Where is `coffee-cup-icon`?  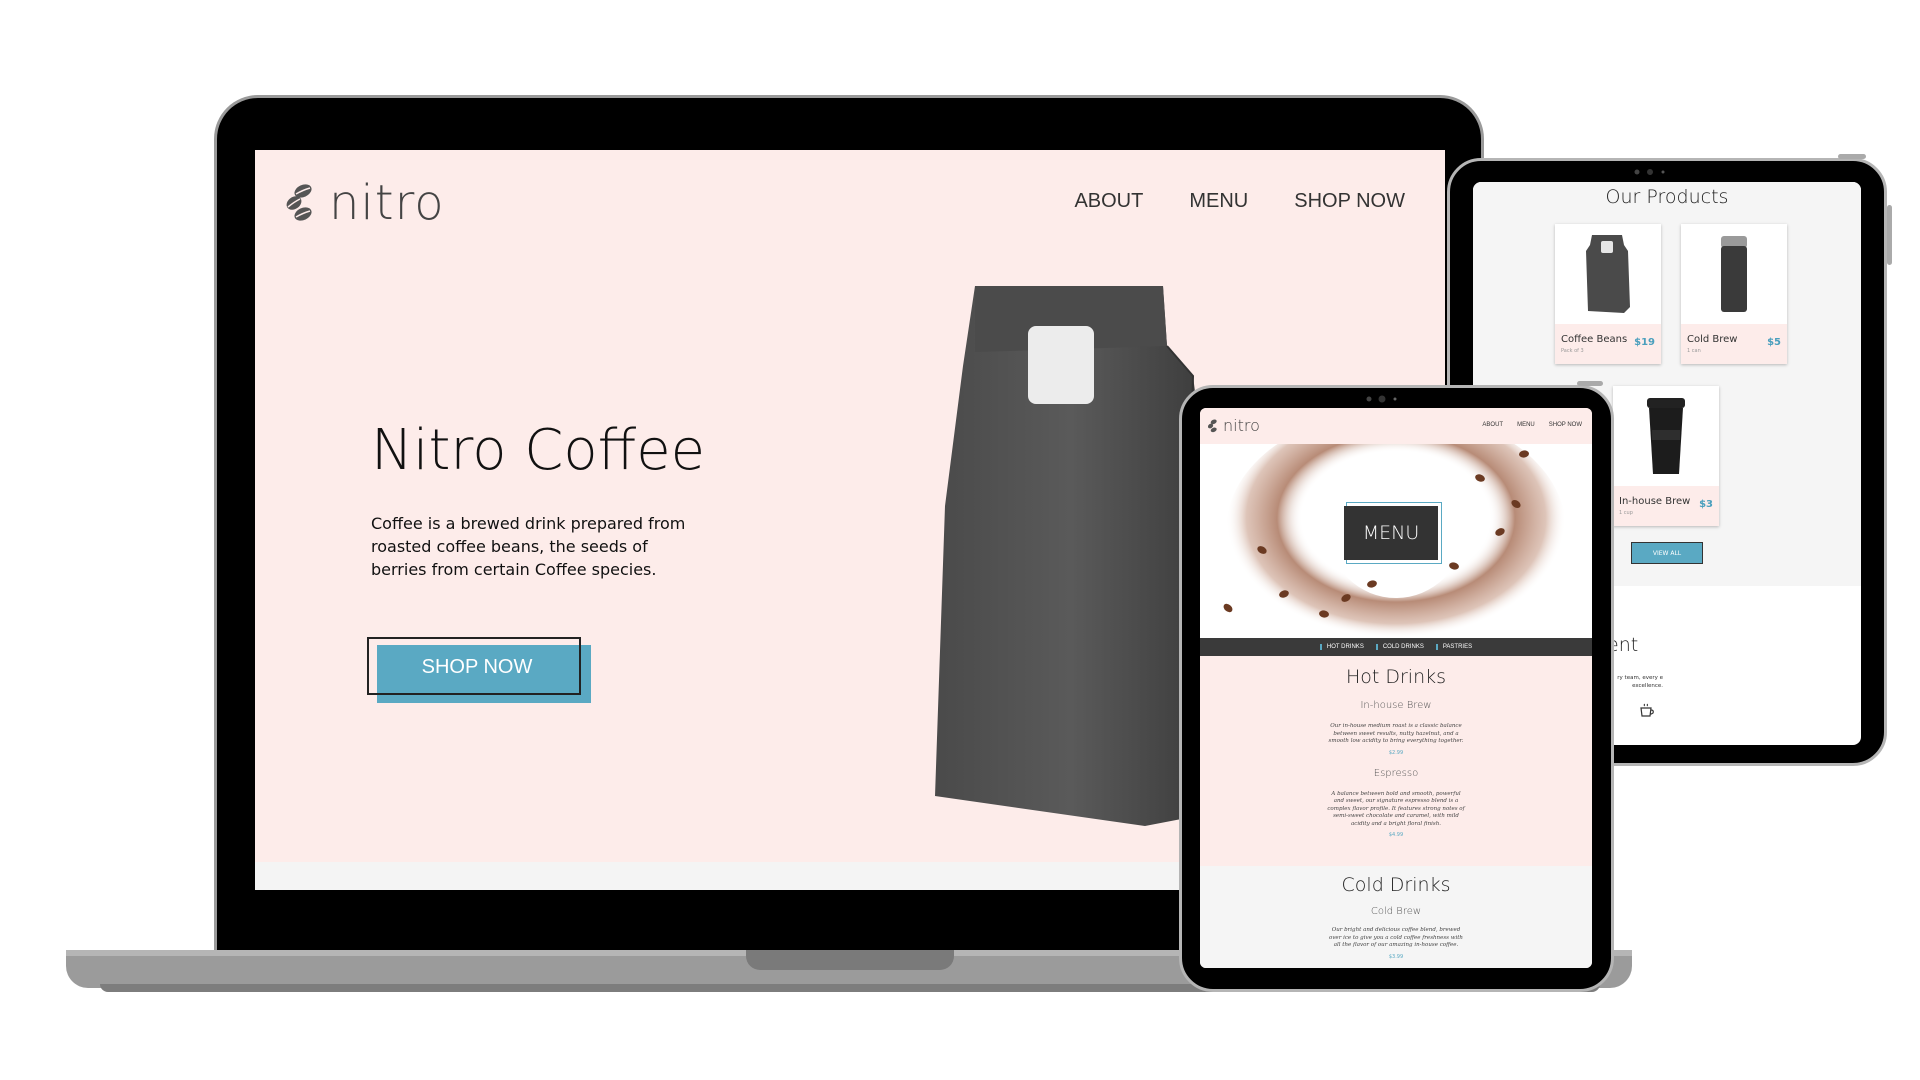
coffee-cup-icon is located at coordinates (1647, 710).